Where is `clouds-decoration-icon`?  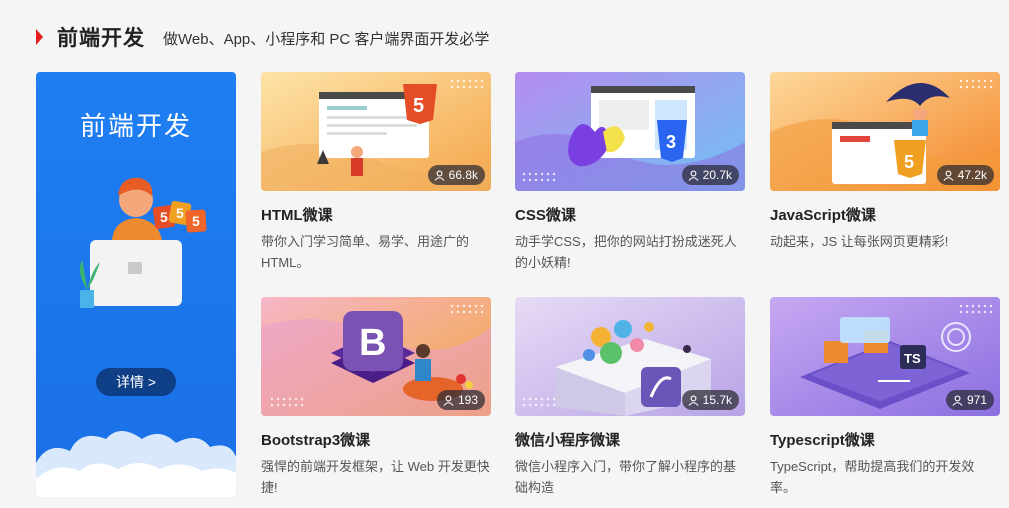
clouds-decoration-icon is located at coordinates (136, 464).